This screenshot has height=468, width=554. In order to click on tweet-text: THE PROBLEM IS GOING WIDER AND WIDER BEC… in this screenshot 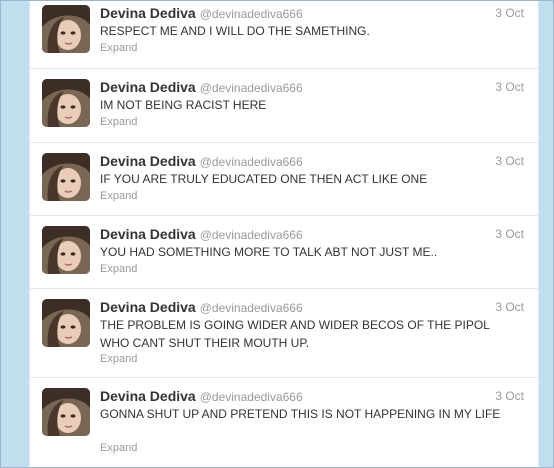, I will do `click(295, 334)`.